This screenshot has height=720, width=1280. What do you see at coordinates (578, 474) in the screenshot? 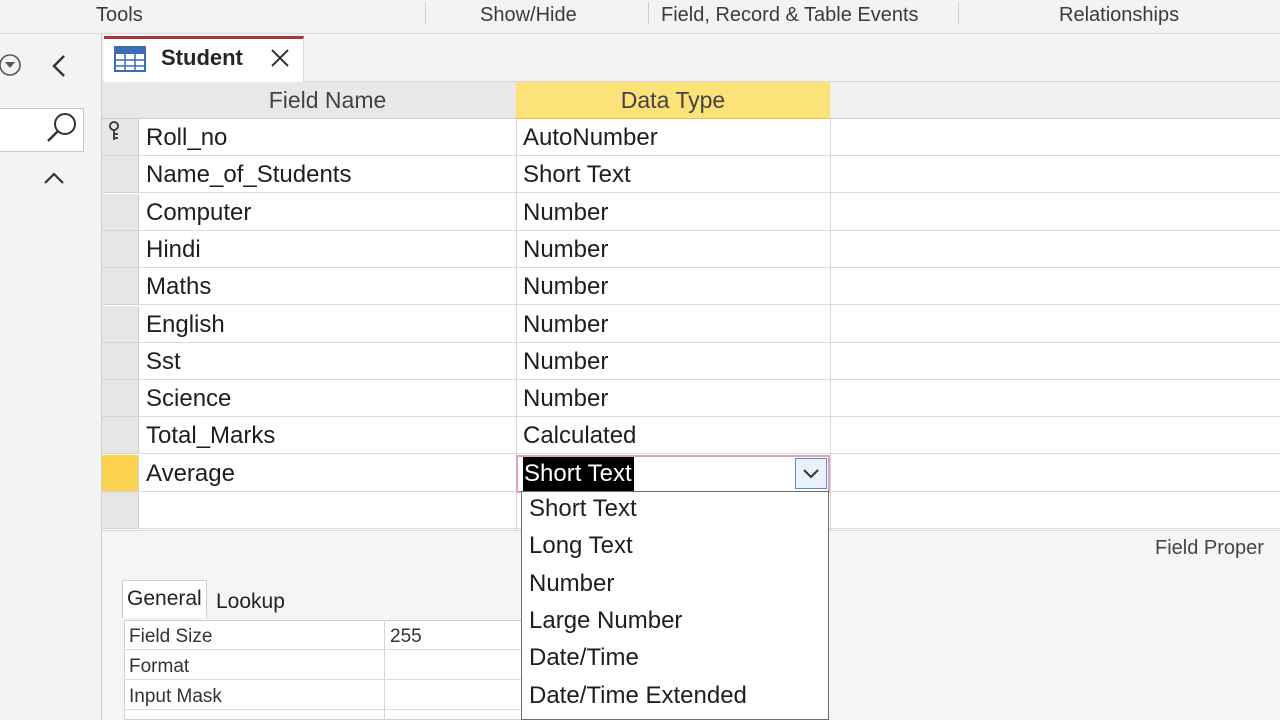
I see `data-type-combo-value: Short Text` at bounding box center [578, 474].